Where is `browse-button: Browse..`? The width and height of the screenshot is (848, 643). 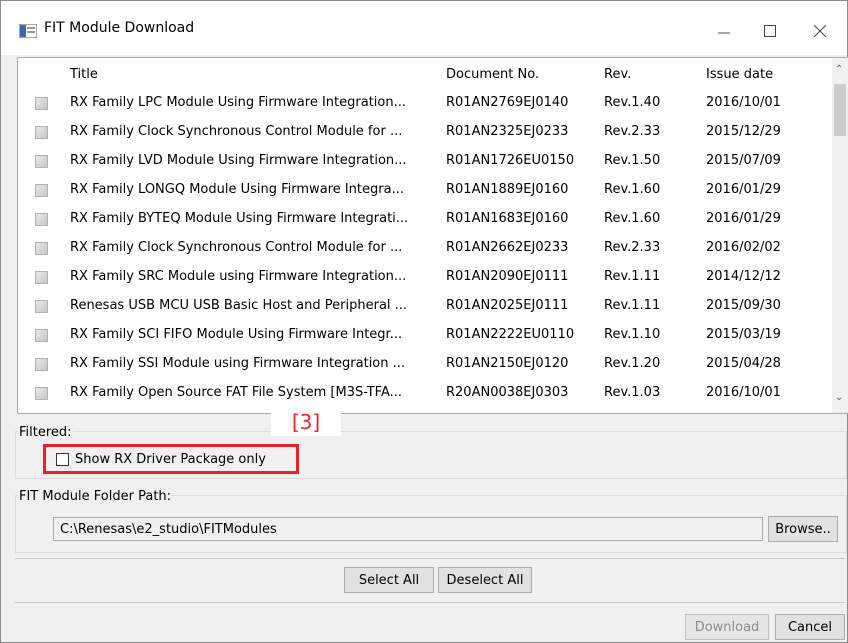 browse-button: Browse.. is located at coordinates (803, 529).